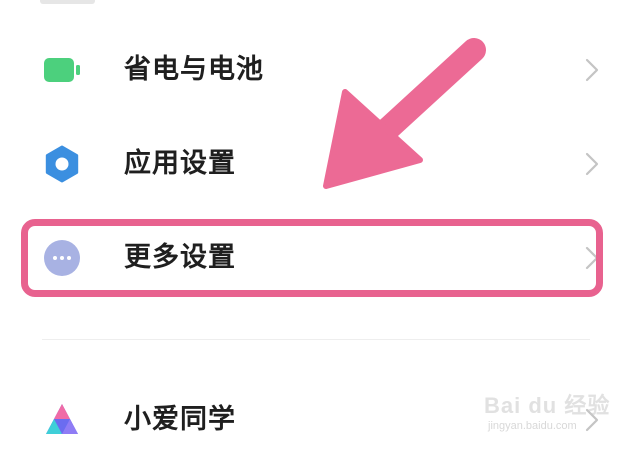 The width and height of the screenshot is (632, 460). I want to click on settings-item-label: 省电与电池, so click(194, 69).